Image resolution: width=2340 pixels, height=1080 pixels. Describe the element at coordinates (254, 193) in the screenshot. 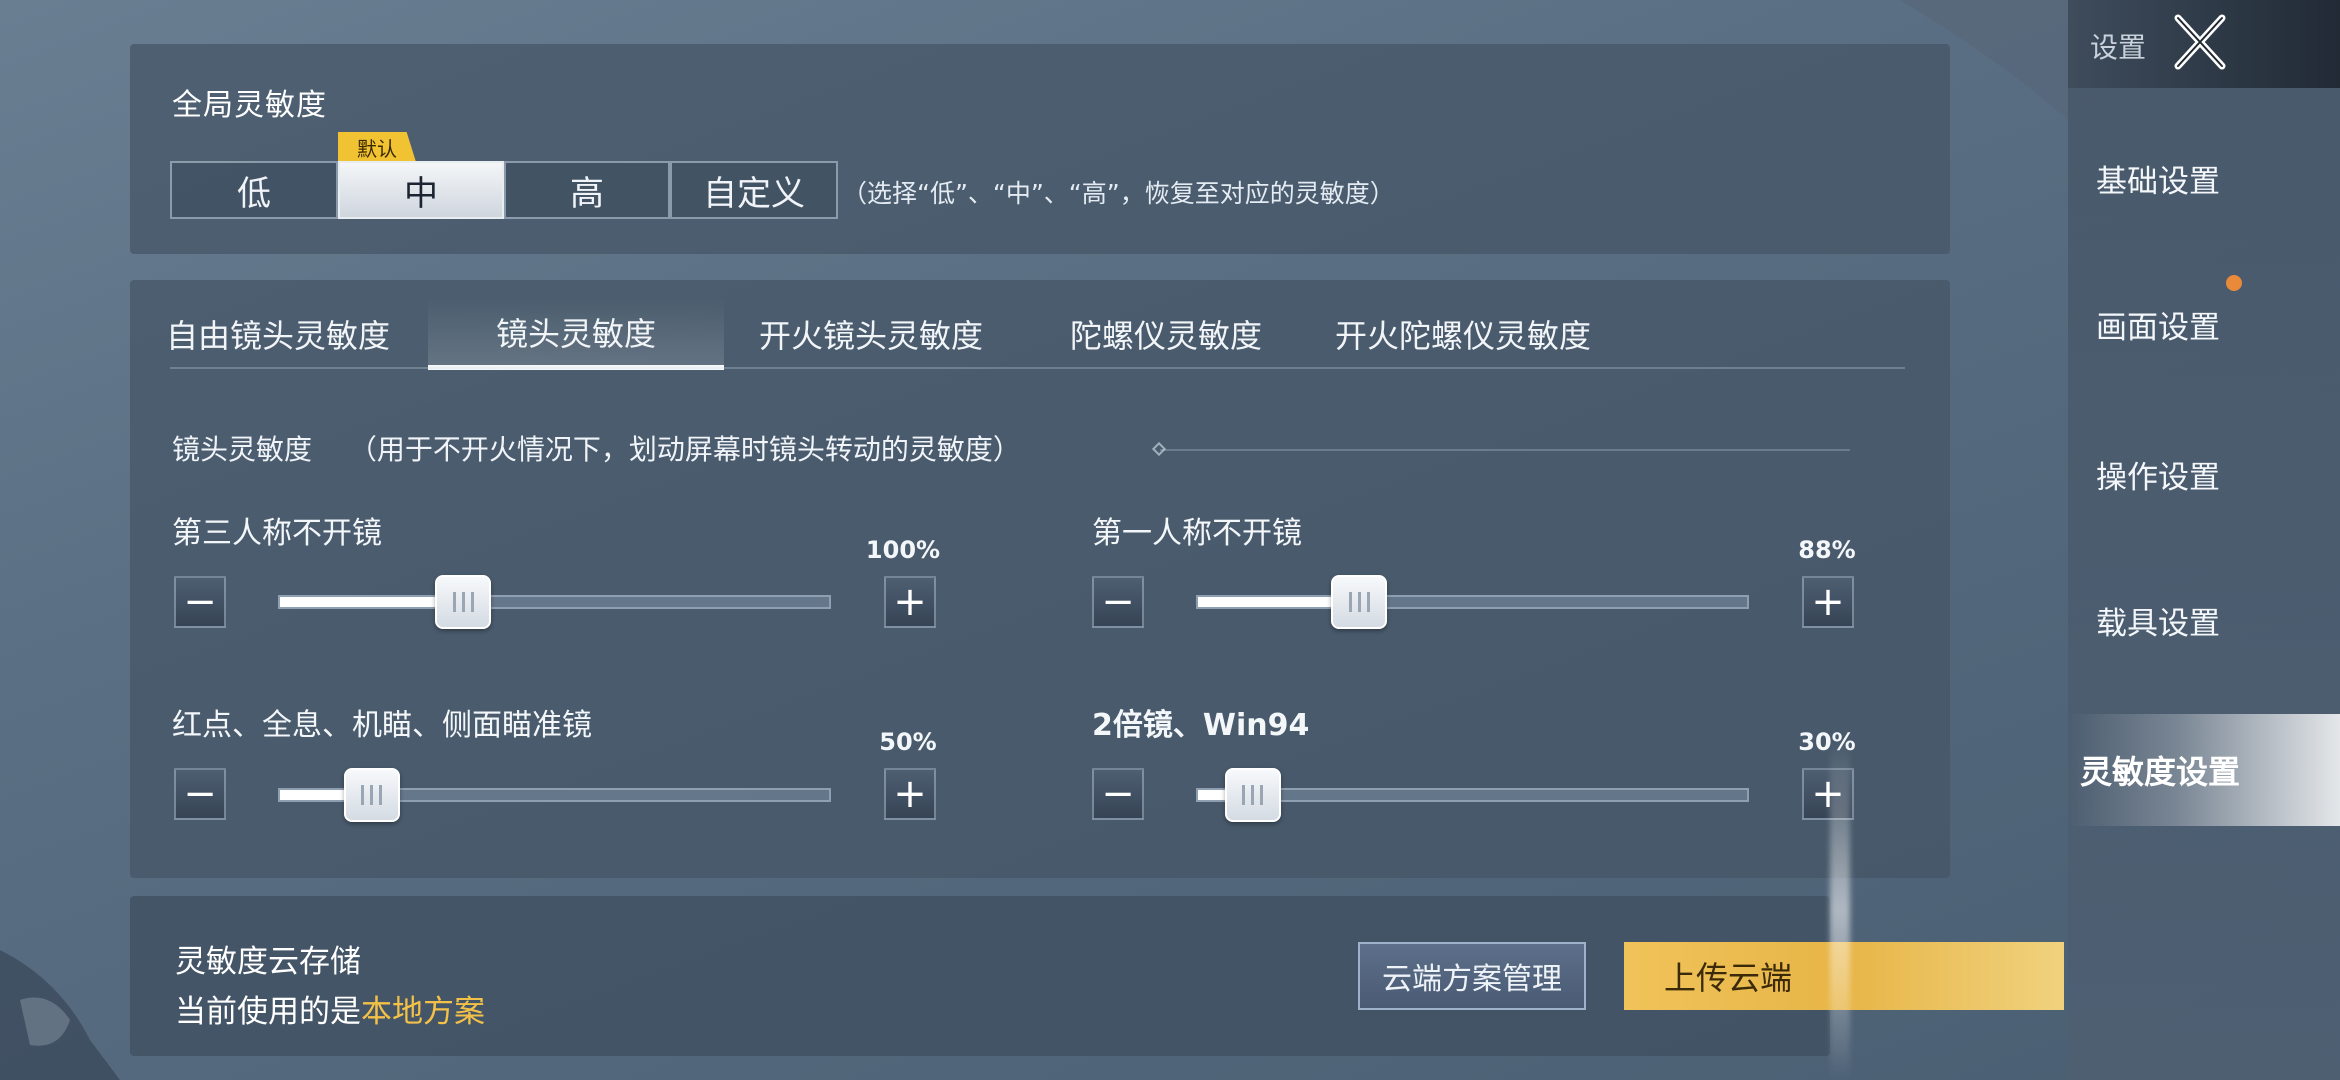

I see `global-option-low-label: 低` at that location.